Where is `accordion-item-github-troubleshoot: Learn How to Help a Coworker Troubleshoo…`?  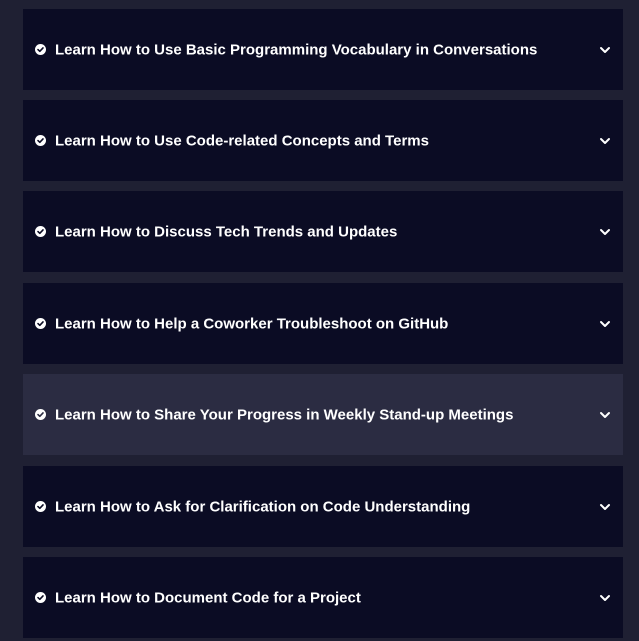
accordion-item-github-troubleshoot: Learn How to Help a Coworker Troubleshoo… is located at coordinates (323, 323).